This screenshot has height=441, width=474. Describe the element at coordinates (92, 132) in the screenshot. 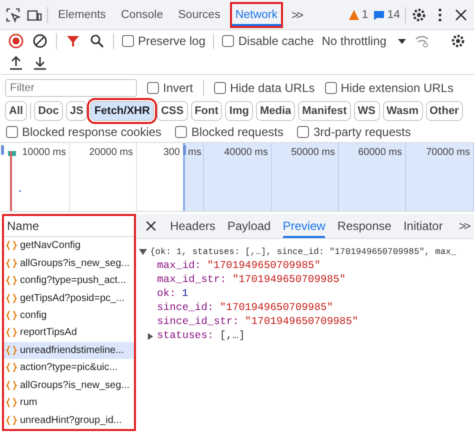

I see `checkbox-label: Blocked response cookies` at that location.